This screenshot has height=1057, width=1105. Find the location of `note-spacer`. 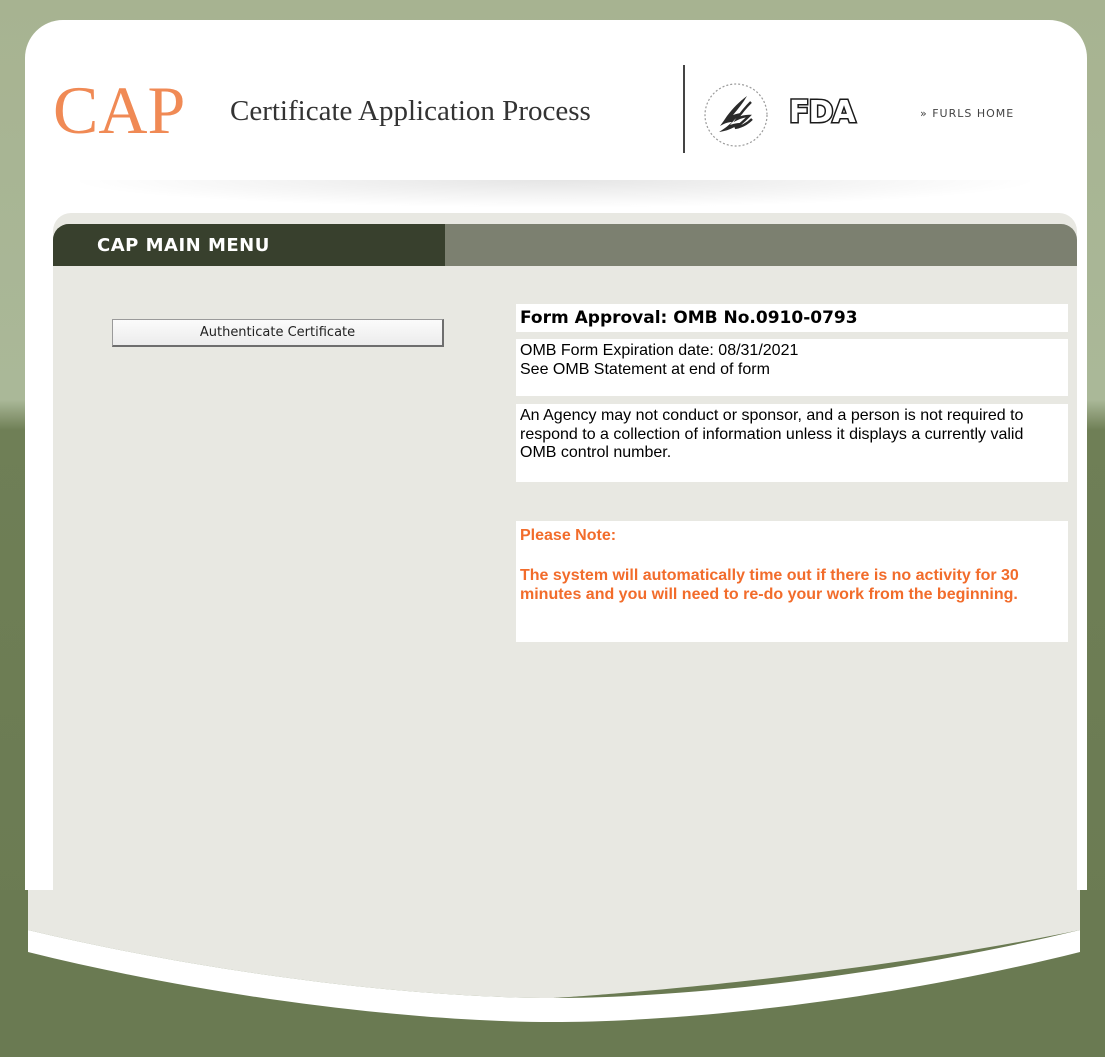

note-spacer is located at coordinates (792, 556).